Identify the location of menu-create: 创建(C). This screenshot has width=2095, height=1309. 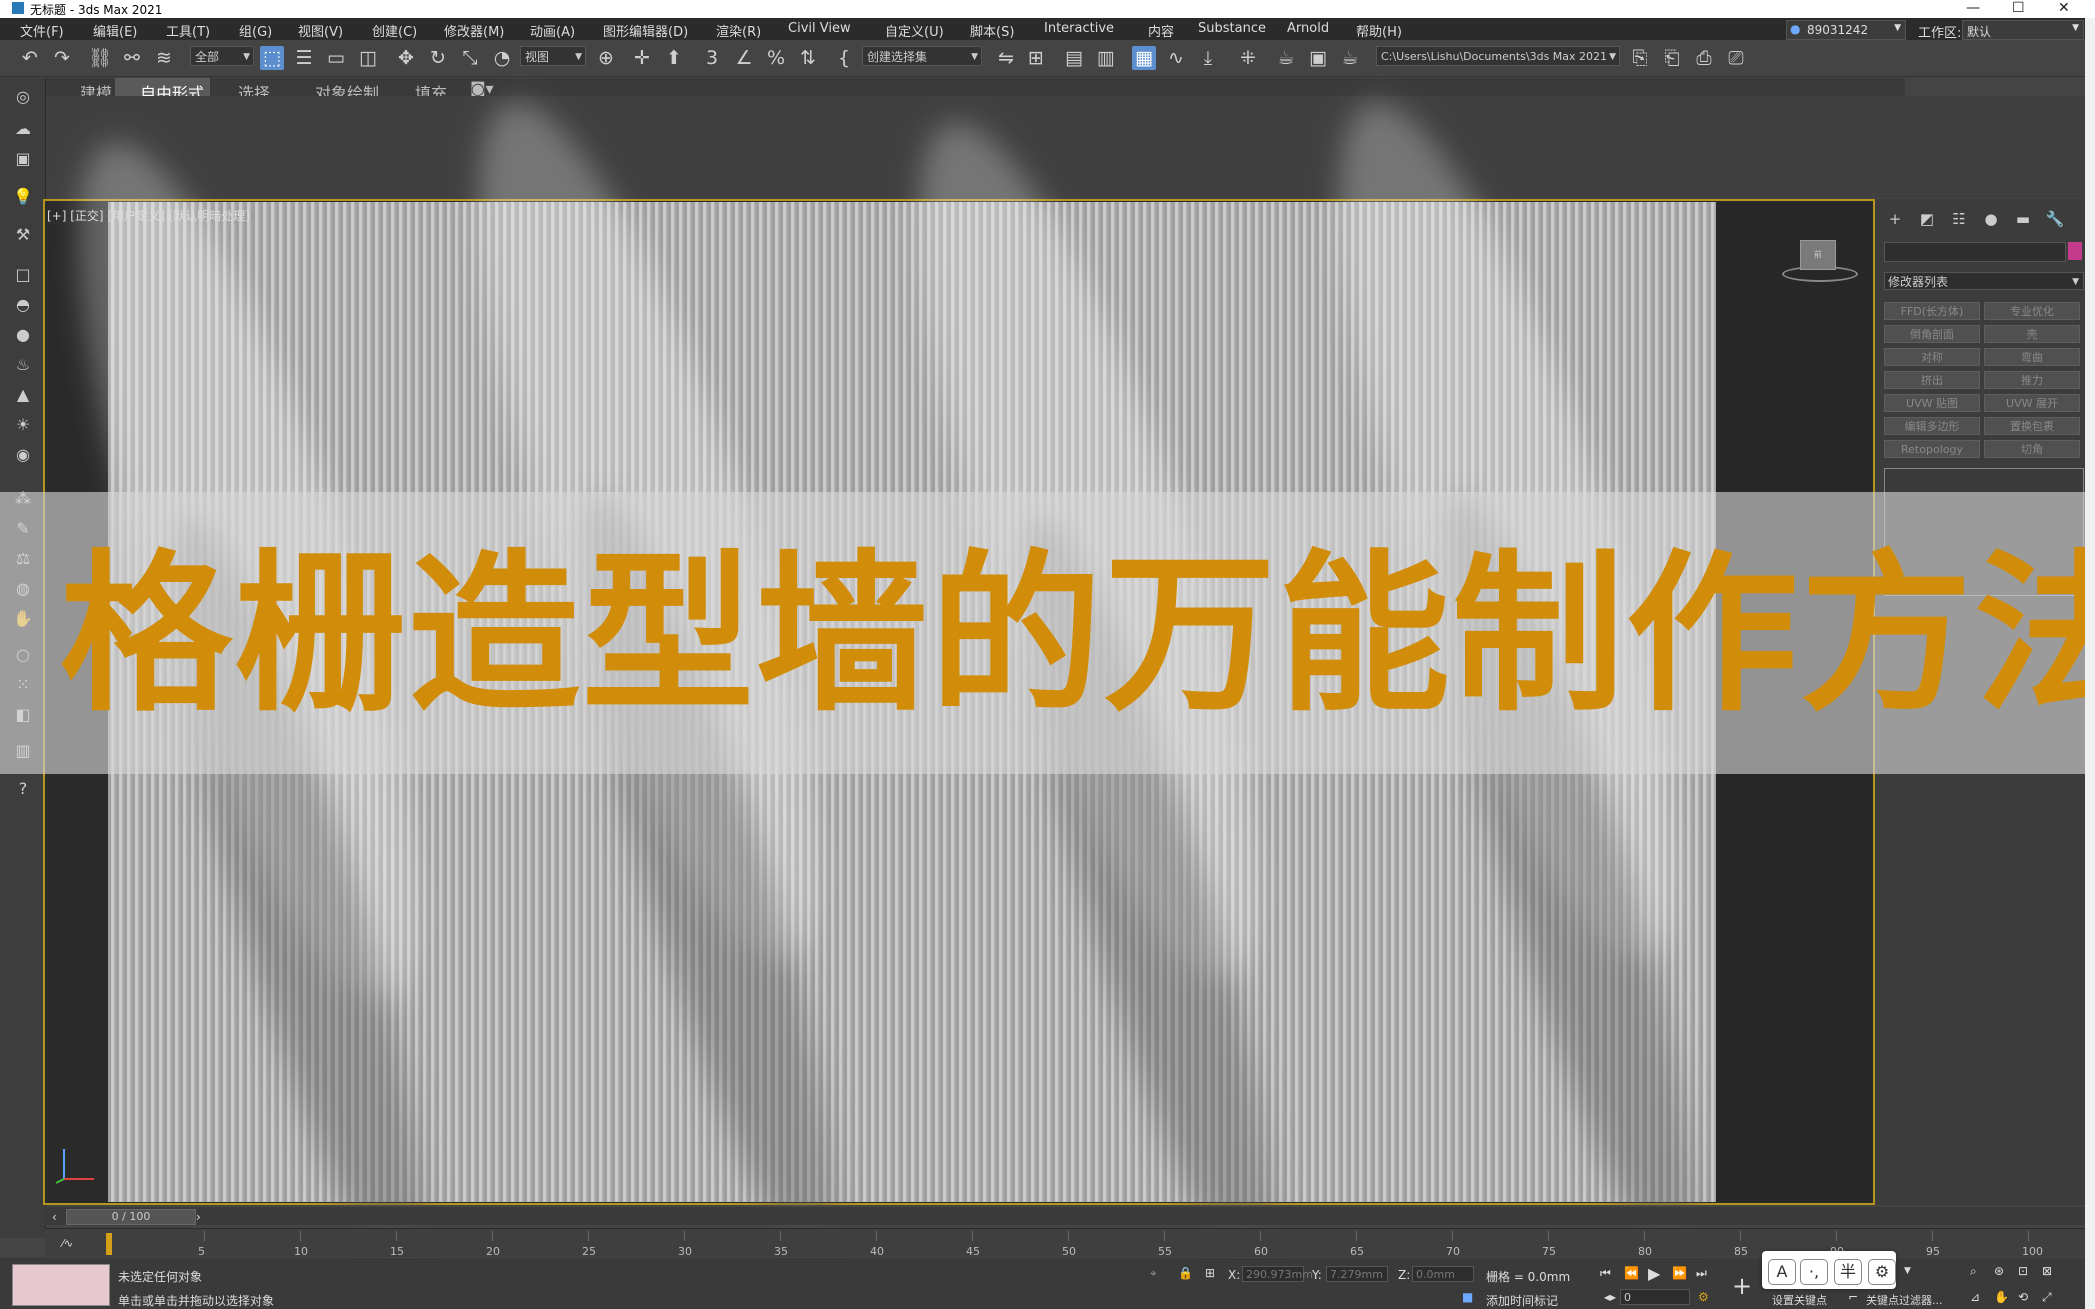
(394, 30).